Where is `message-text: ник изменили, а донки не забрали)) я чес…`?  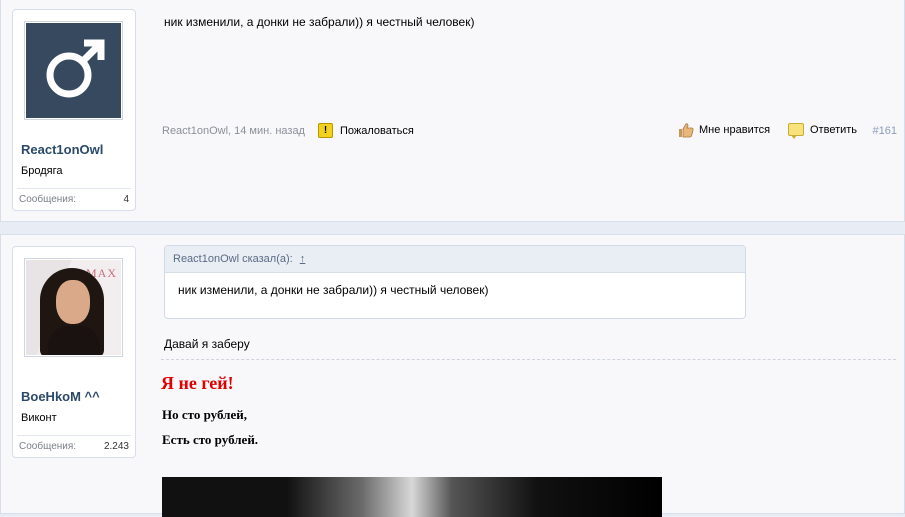 message-text: ник изменили, а донки не забрали)) я чес… is located at coordinates (319, 22).